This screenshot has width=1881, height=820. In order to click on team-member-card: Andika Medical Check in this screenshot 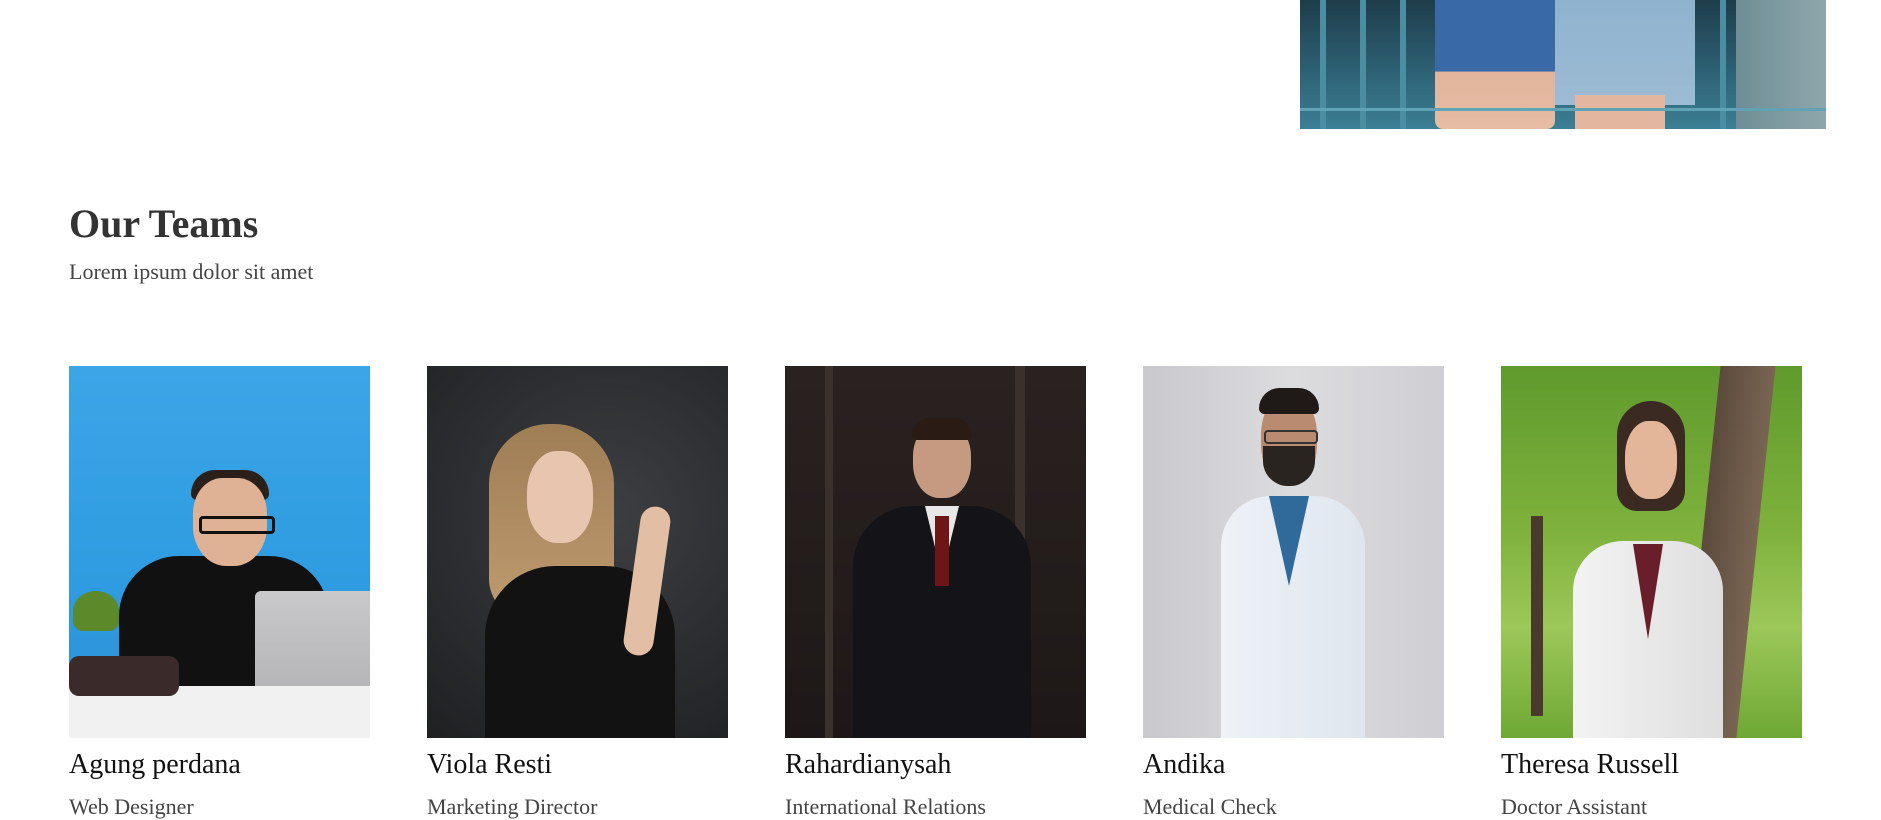, I will do `click(1293, 593)`.